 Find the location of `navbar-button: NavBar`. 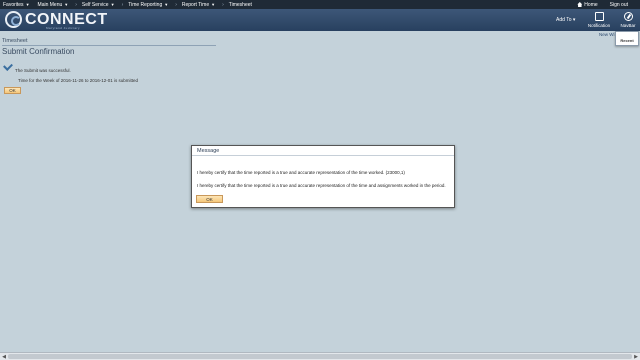

navbar-button: NavBar is located at coordinates (628, 20).